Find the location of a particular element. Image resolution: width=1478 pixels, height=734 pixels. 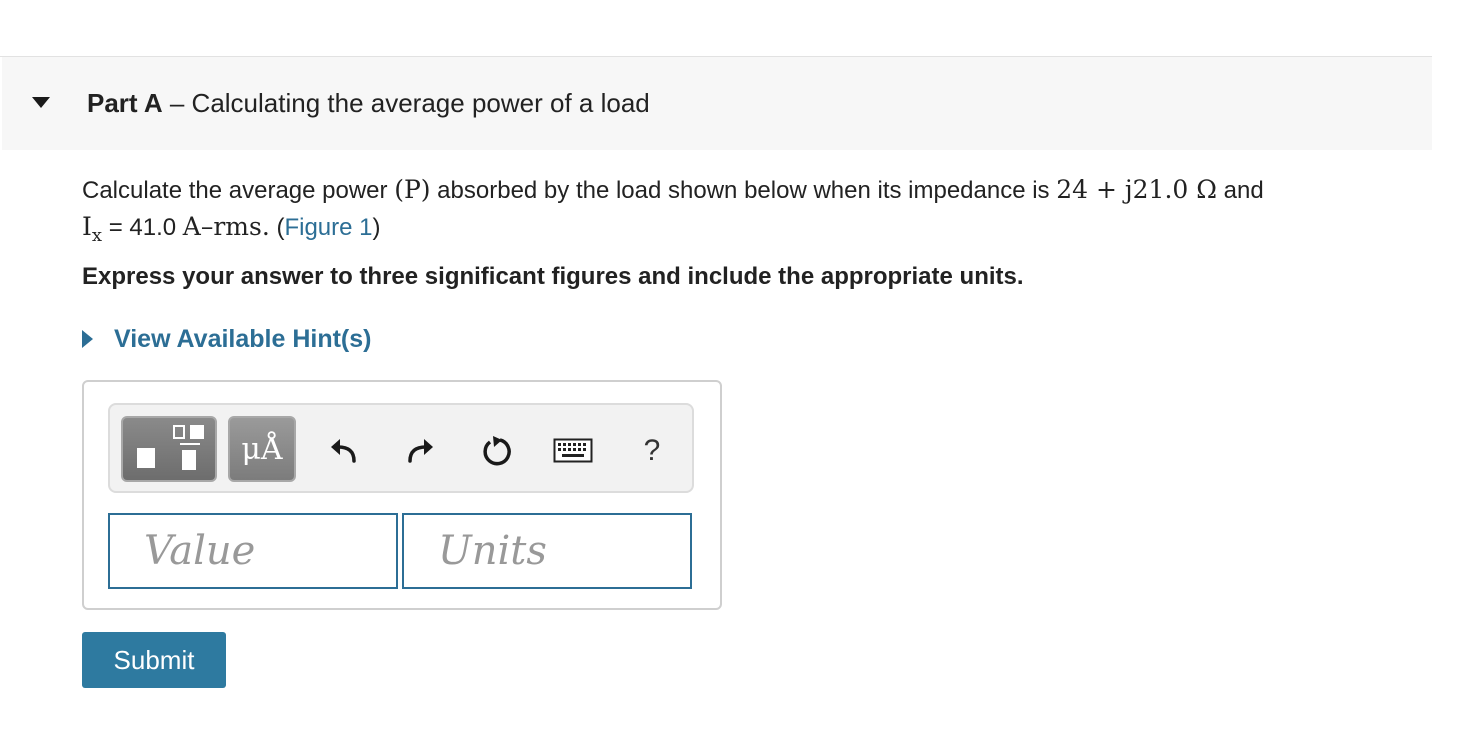

templates-icon is located at coordinates (169, 449).